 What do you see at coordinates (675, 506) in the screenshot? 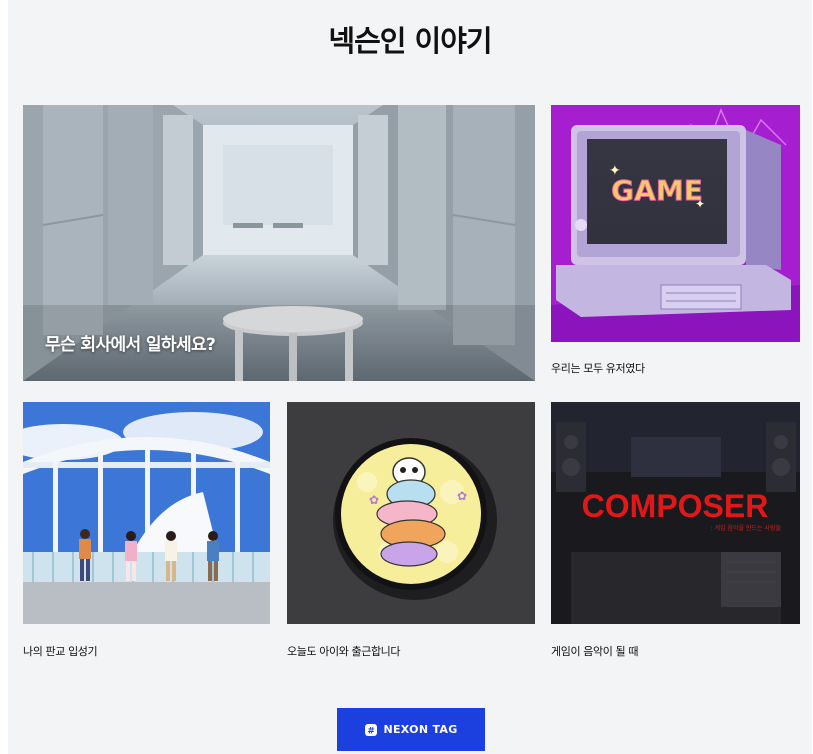
I see `svg-text: COMPOSER` at bounding box center [675, 506].